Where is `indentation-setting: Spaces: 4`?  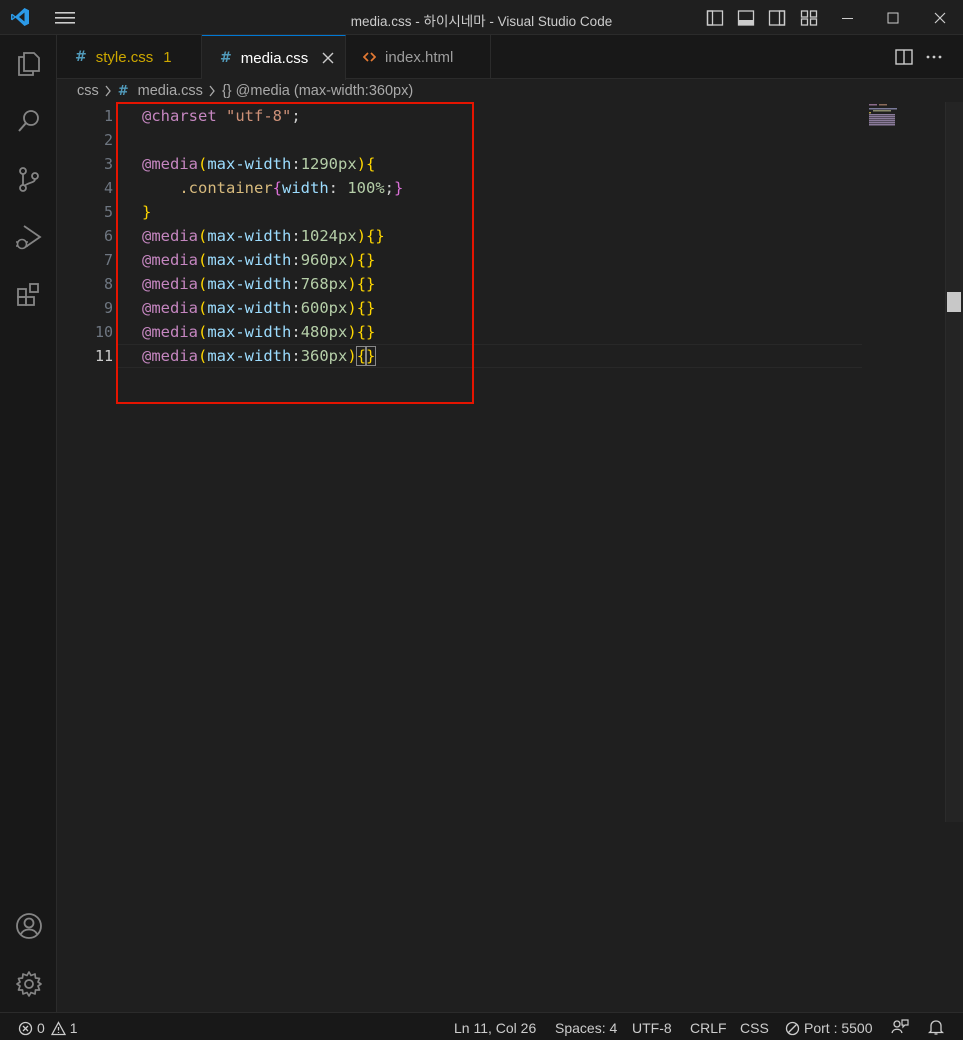 indentation-setting: Spaces: 4 is located at coordinates (586, 1028).